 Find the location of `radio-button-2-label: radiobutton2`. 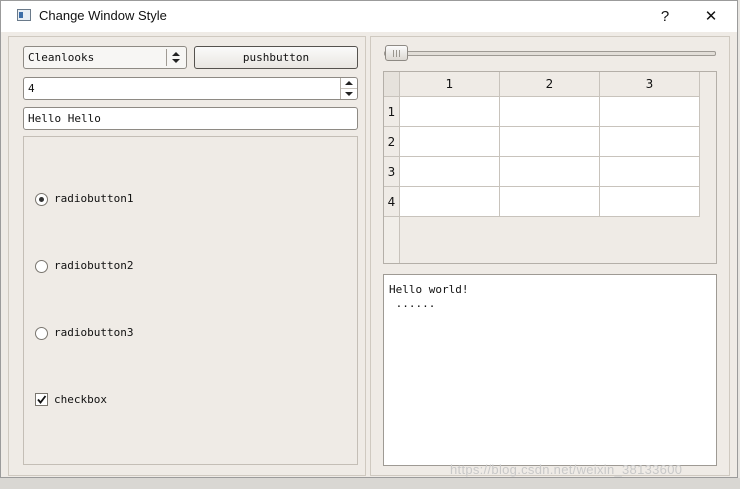

radio-button-2-label: radiobutton2 is located at coordinates (93, 265).